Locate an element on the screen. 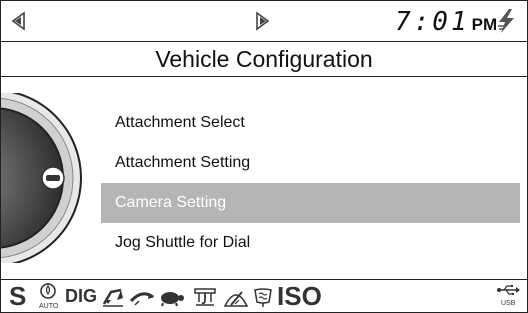  clock-ampm: PM is located at coordinates (484, 24).